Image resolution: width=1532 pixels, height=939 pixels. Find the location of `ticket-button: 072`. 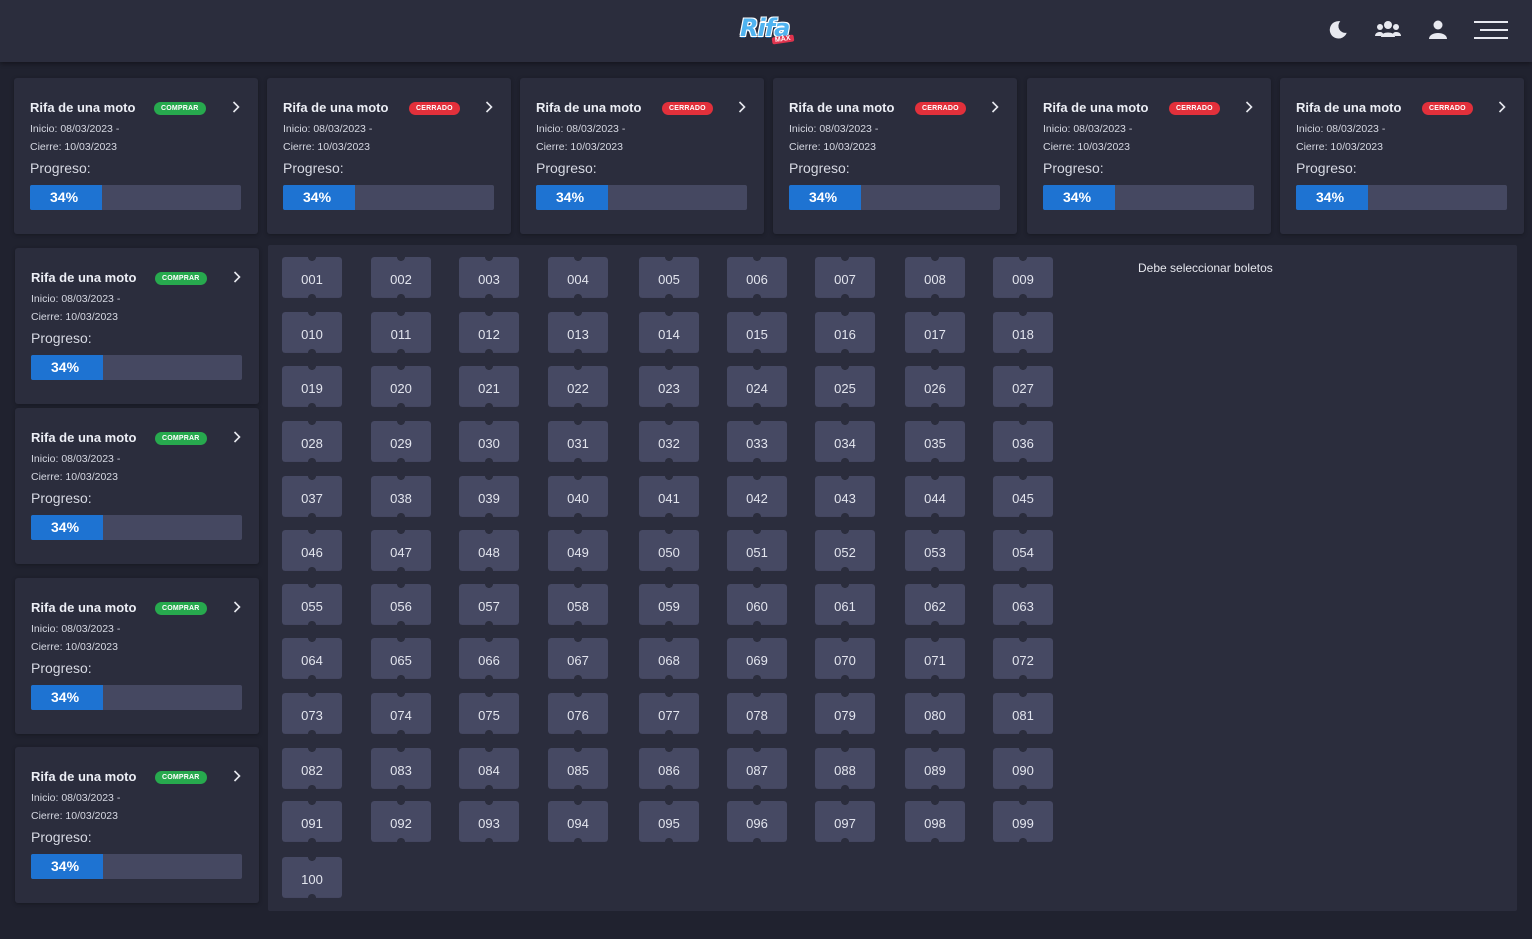

ticket-button: 072 is located at coordinates (1023, 658).